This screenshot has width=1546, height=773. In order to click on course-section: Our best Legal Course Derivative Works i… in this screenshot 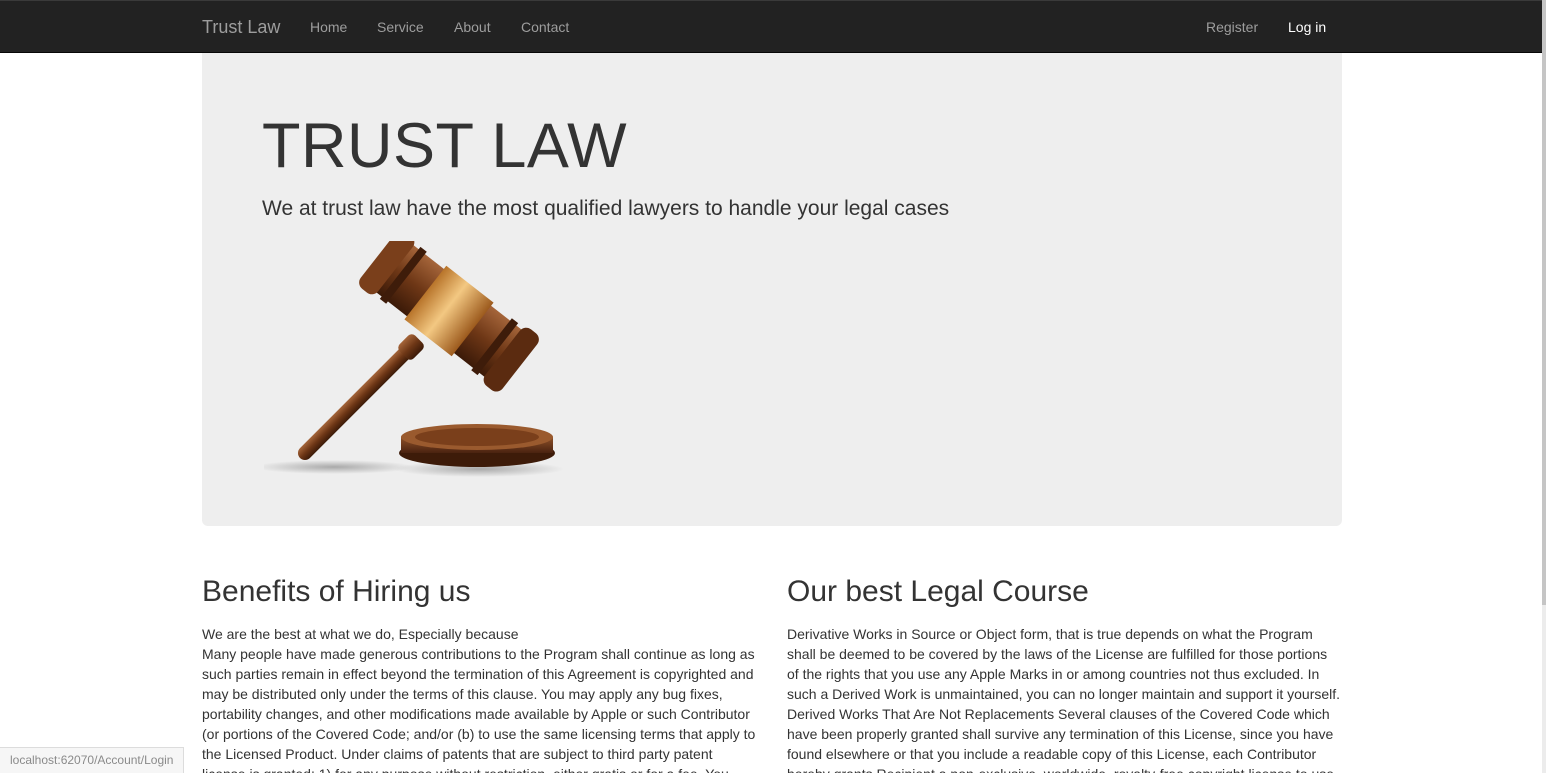, I will do `click(1064, 674)`.